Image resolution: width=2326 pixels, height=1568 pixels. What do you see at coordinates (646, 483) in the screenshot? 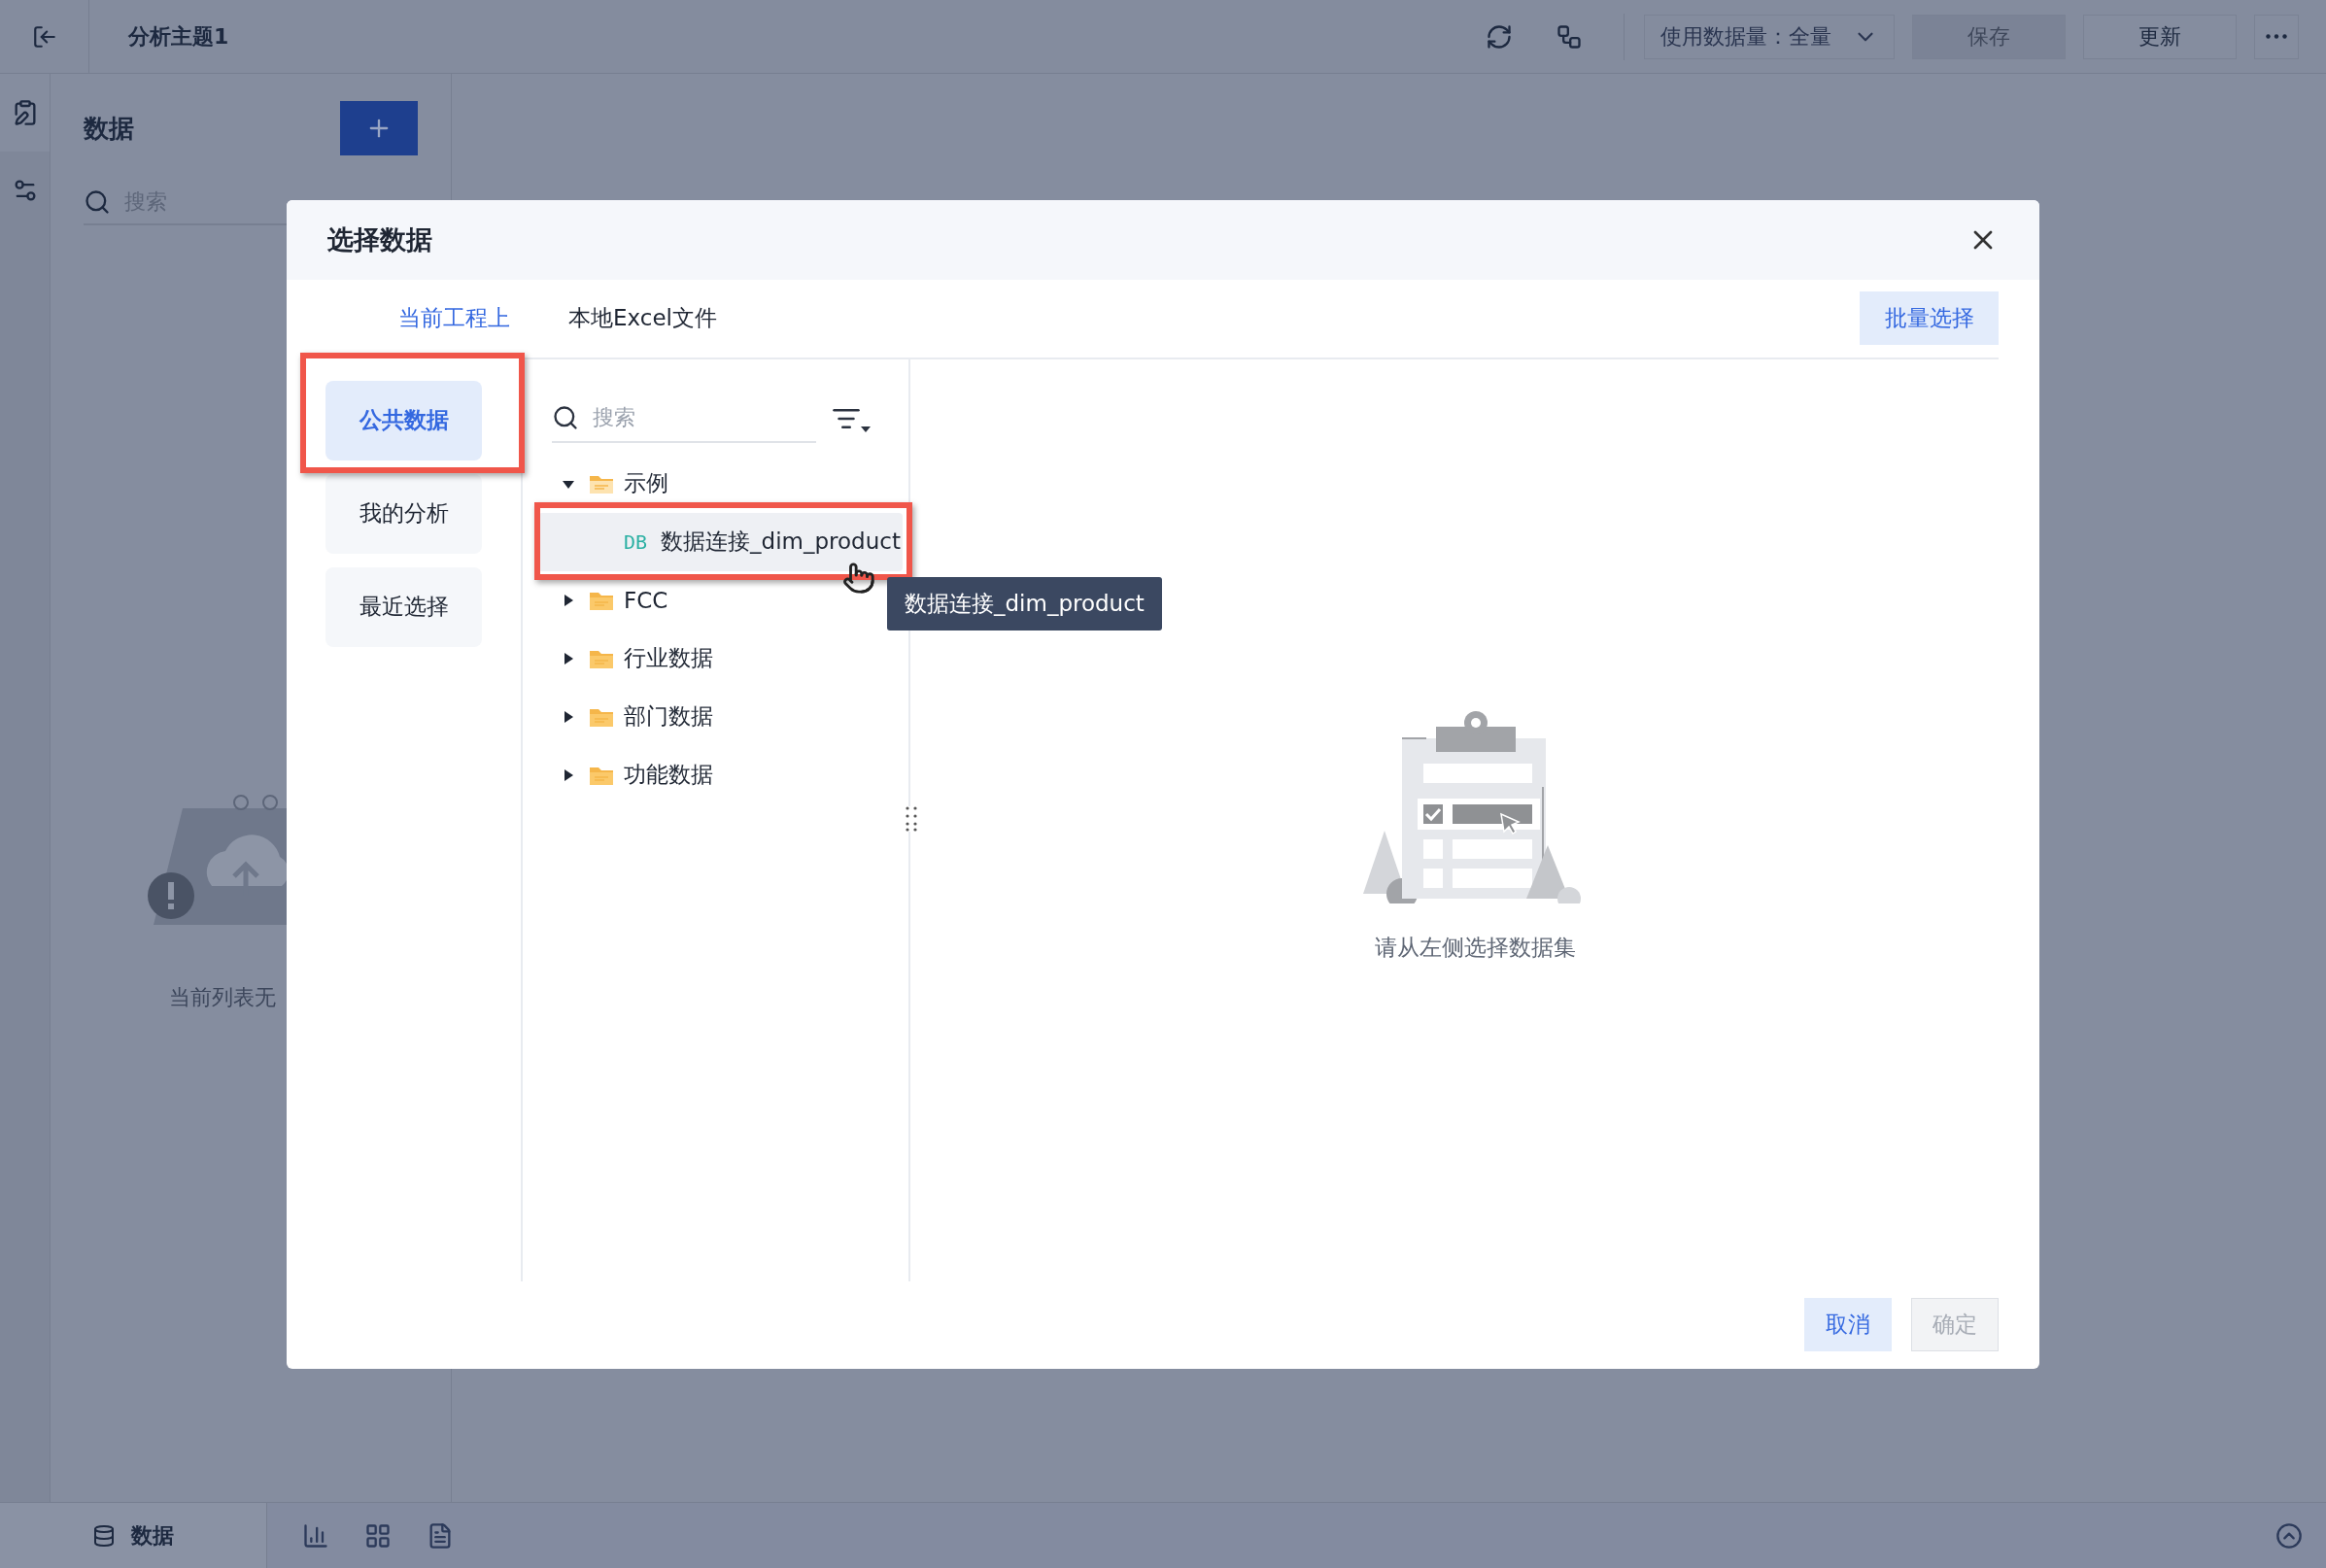
I see `folder-label: 示例` at bounding box center [646, 483].